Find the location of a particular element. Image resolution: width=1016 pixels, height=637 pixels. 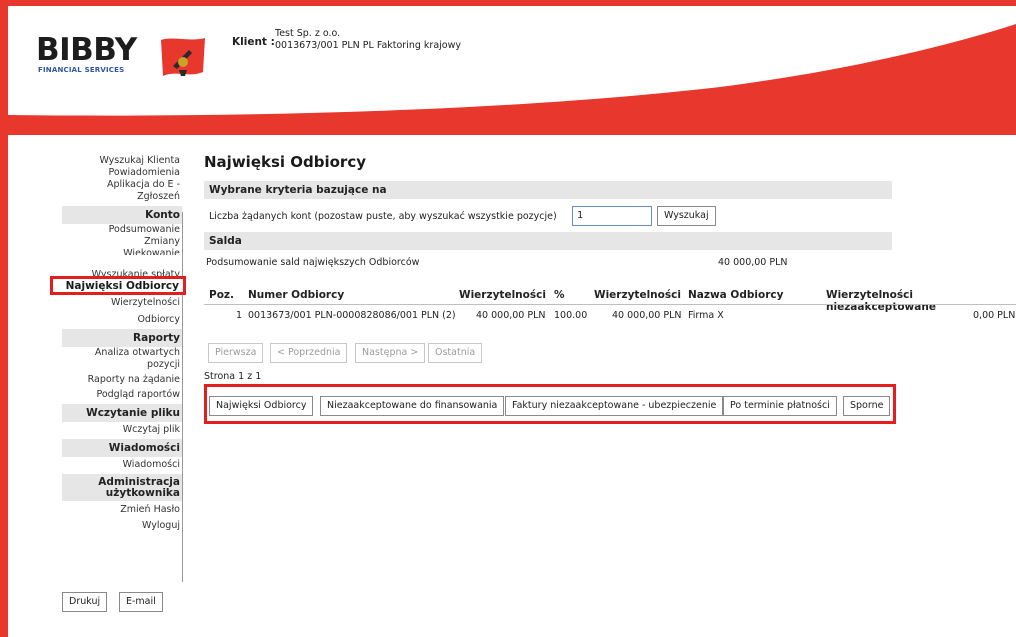

col-header-percent: % is located at coordinates (559, 295).